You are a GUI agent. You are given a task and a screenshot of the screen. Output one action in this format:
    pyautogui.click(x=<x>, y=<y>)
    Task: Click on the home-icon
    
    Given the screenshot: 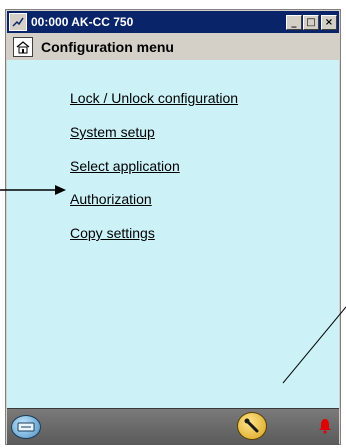 What is the action you would take?
    pyautogui.click(x=23, y=47)
    